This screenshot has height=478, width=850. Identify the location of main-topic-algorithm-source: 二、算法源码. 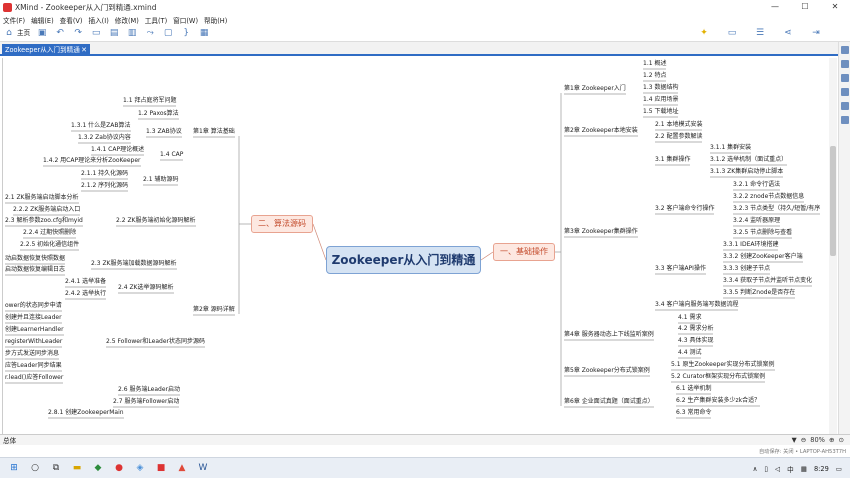
(282, 224).